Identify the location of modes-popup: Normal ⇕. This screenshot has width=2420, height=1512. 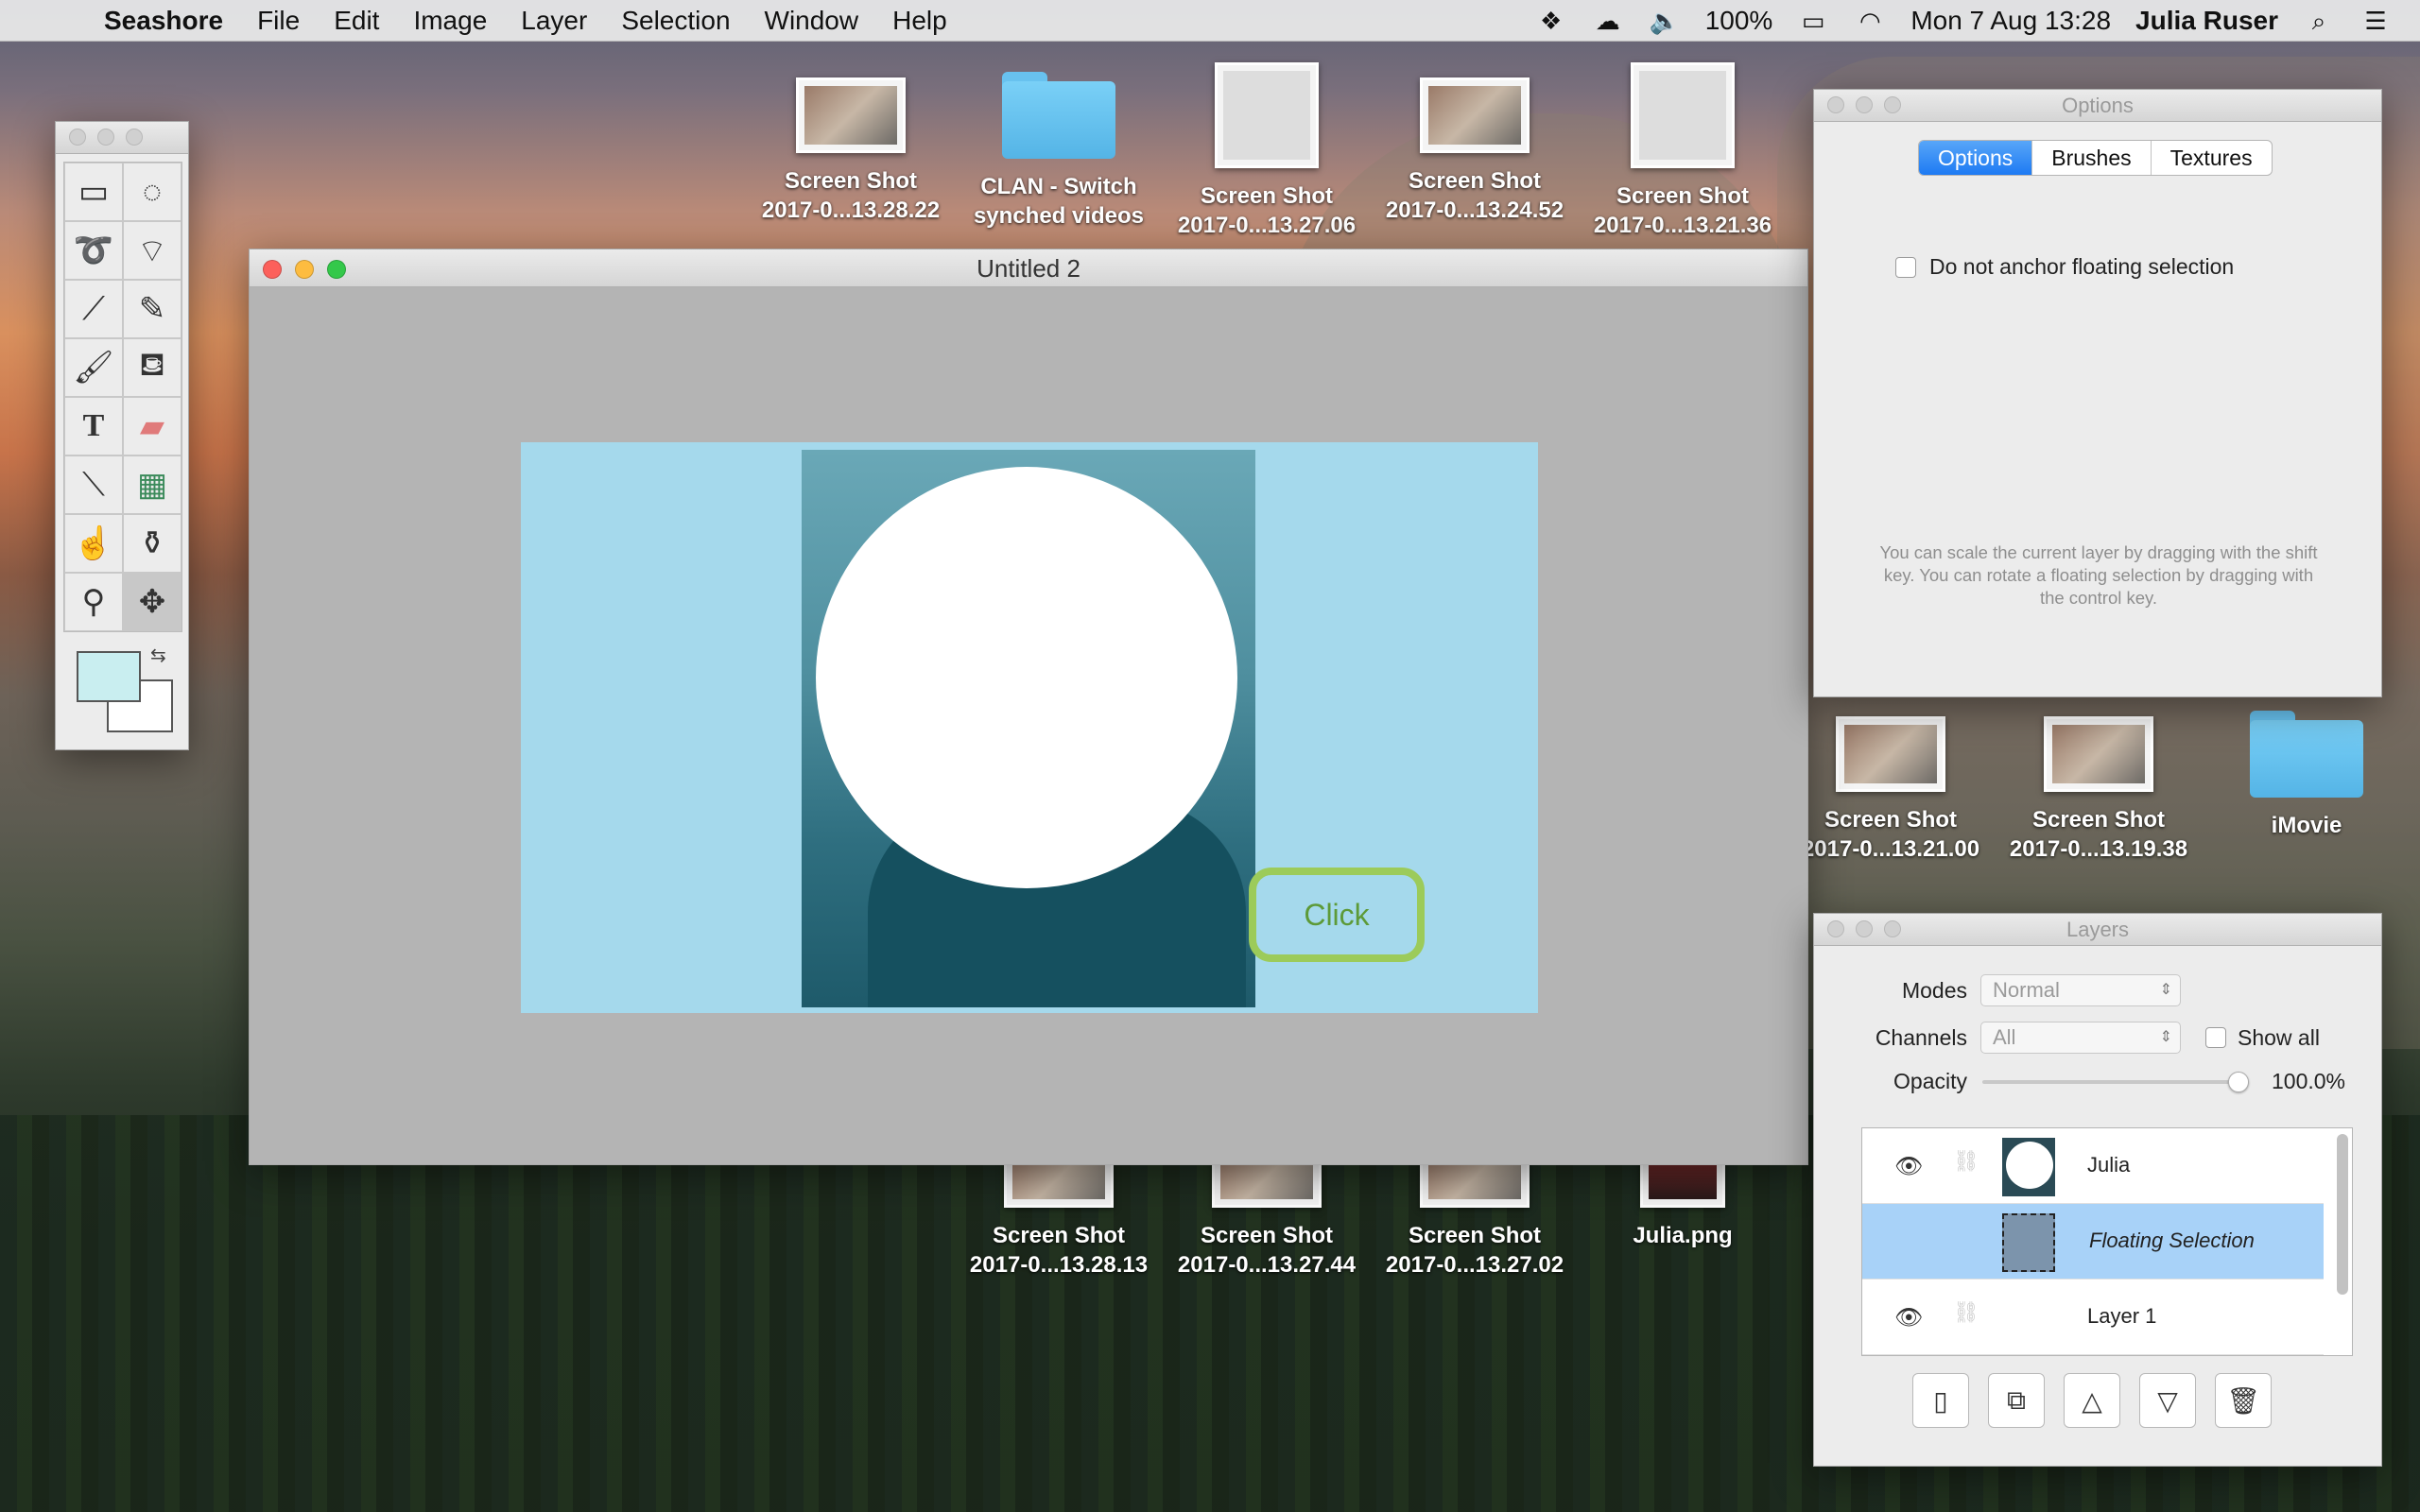
(2080, 990).